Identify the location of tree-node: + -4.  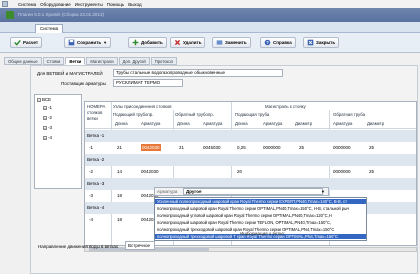
(47, 137).